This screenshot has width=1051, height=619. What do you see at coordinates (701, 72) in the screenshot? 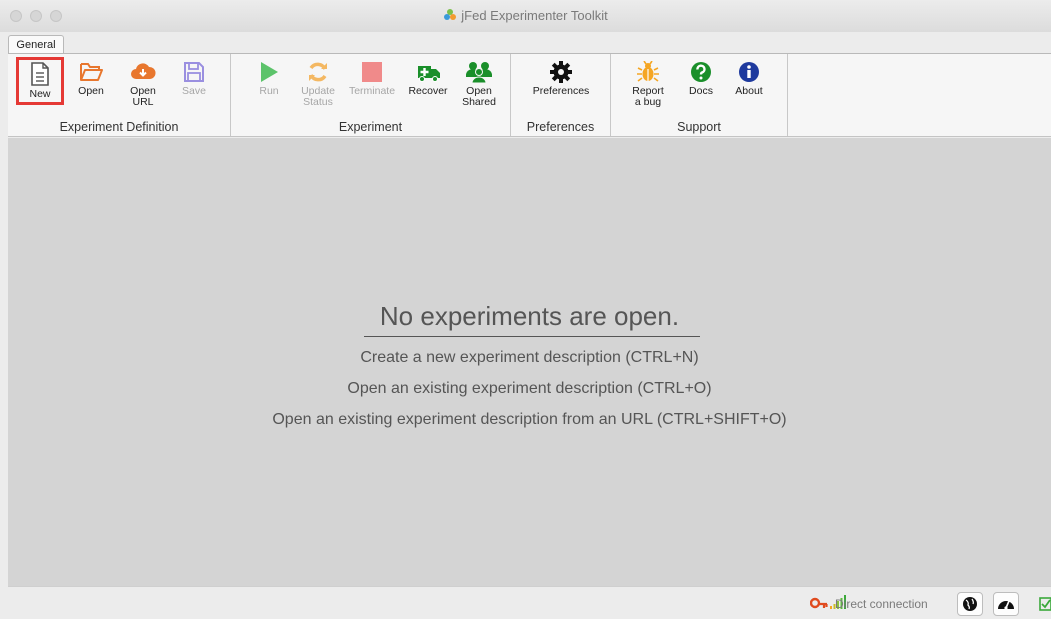
I see `help-question-icon` at bounding box center [701, 72].